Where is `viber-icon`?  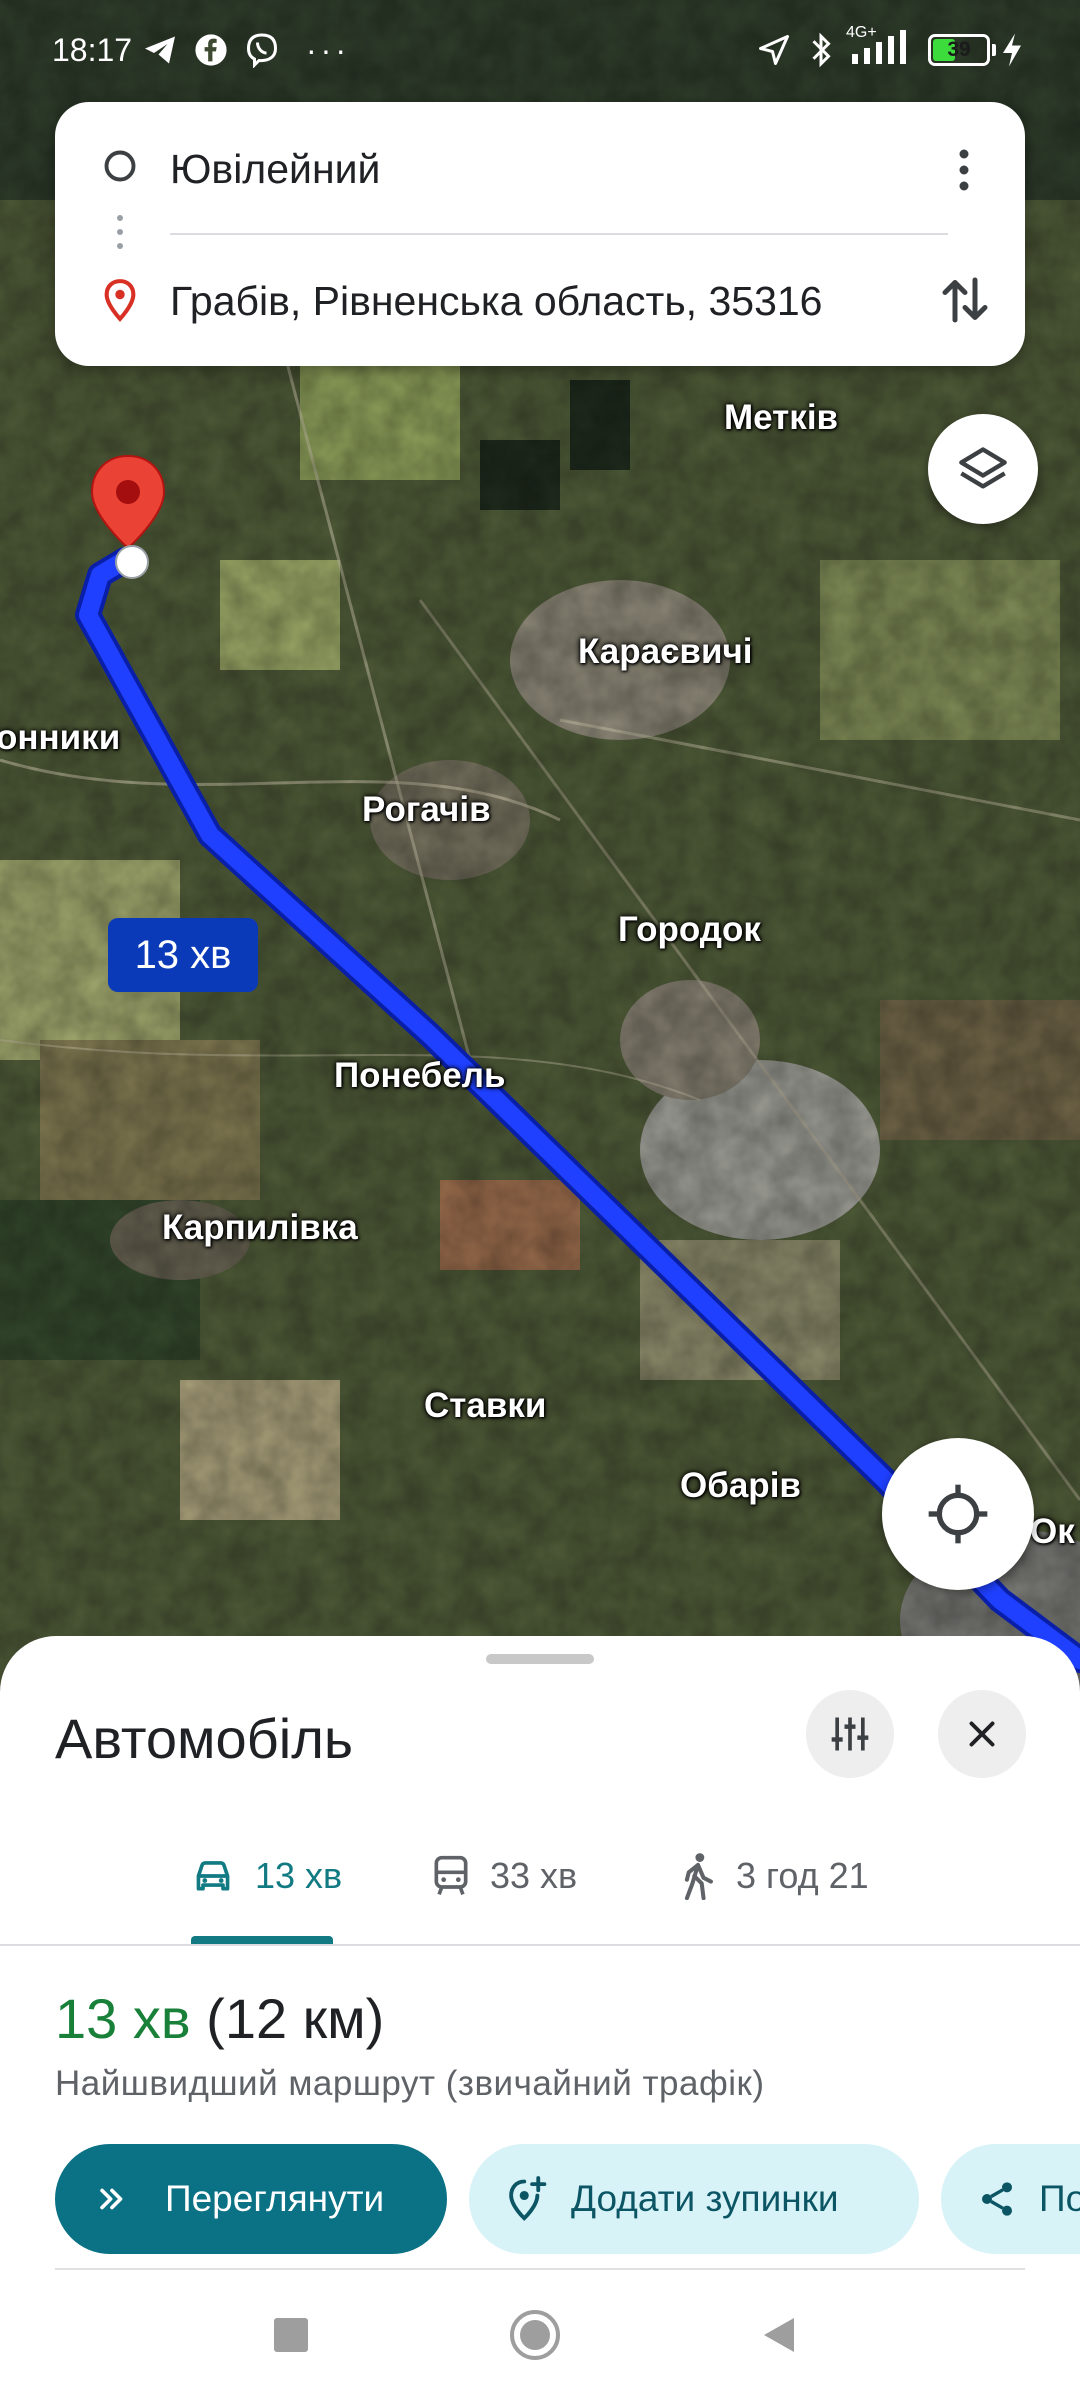 viber-icon is located at coordinates (262, 50).